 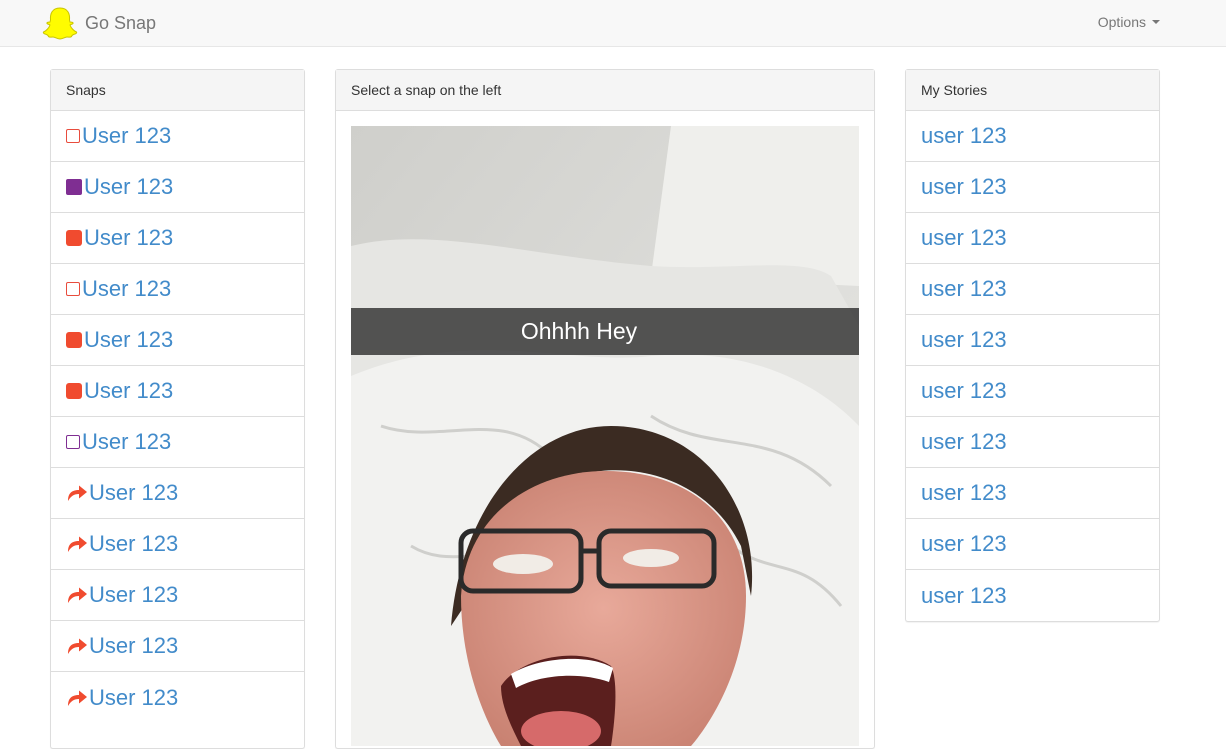 What do you see at coordinates (1032, 90) in the screenshot?
I see `stories-heading: My Stories` at bounding box center [1032, 90].